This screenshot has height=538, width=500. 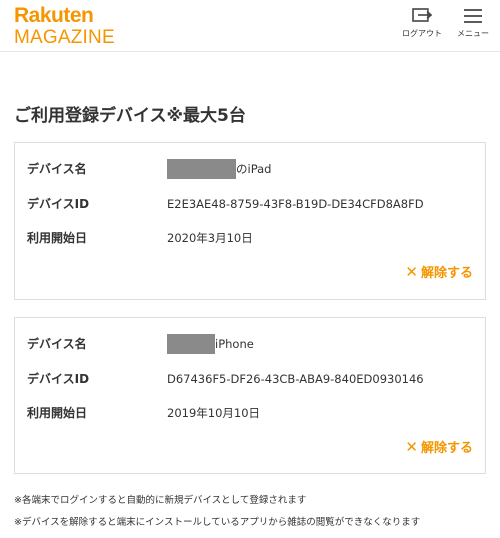 What do you see at coordinates (473, 26) in the screenshot?
I see `menu-button: メニュー` at bounding box center [473, 26].